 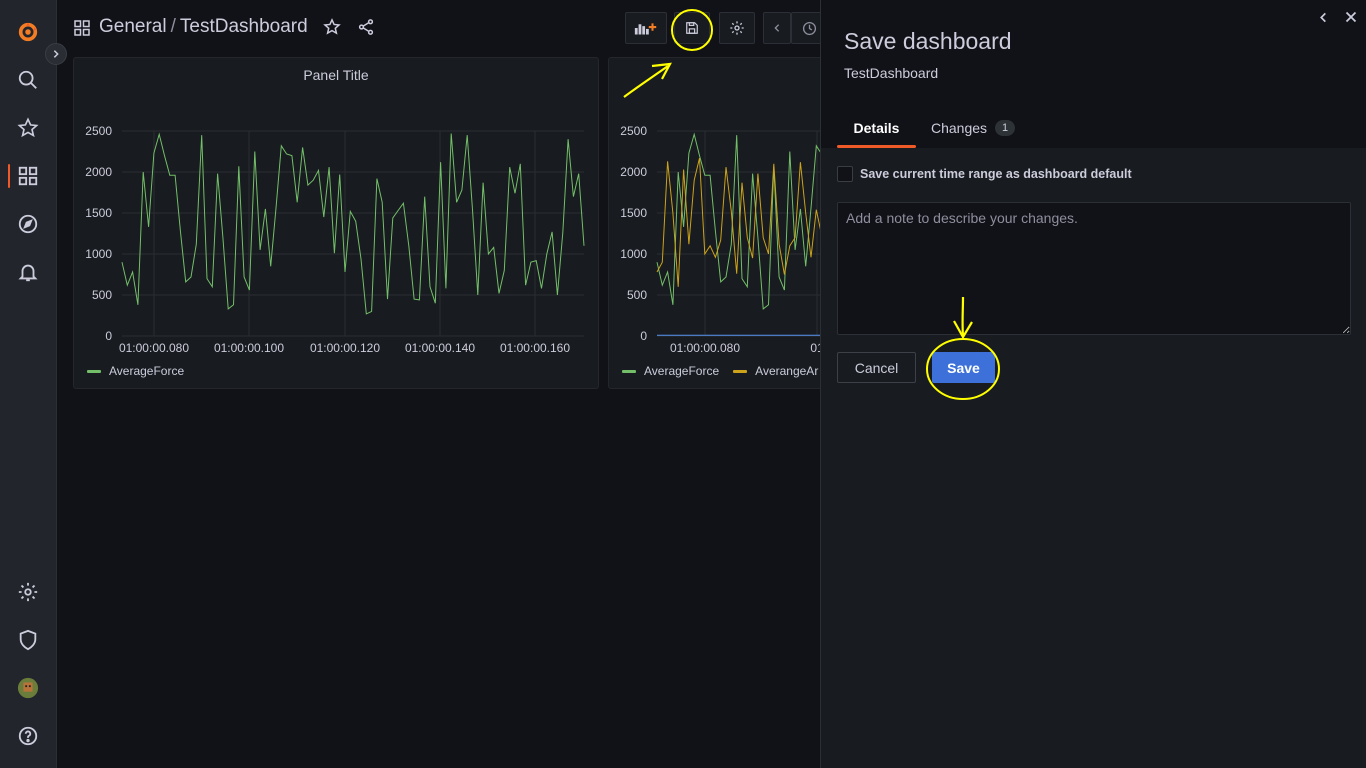 I want to click on help-icon, so click(x=28, y=736).